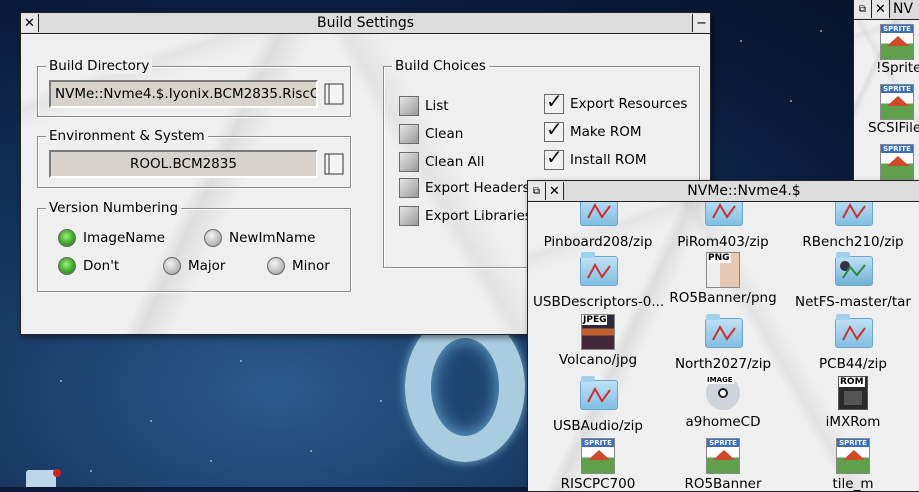 The width and height of the screenshot is (919, 492). Describe the element at coordinates (114, 208) in the screenshot. I see `version-numbering-label: Version Numbering` at that location.